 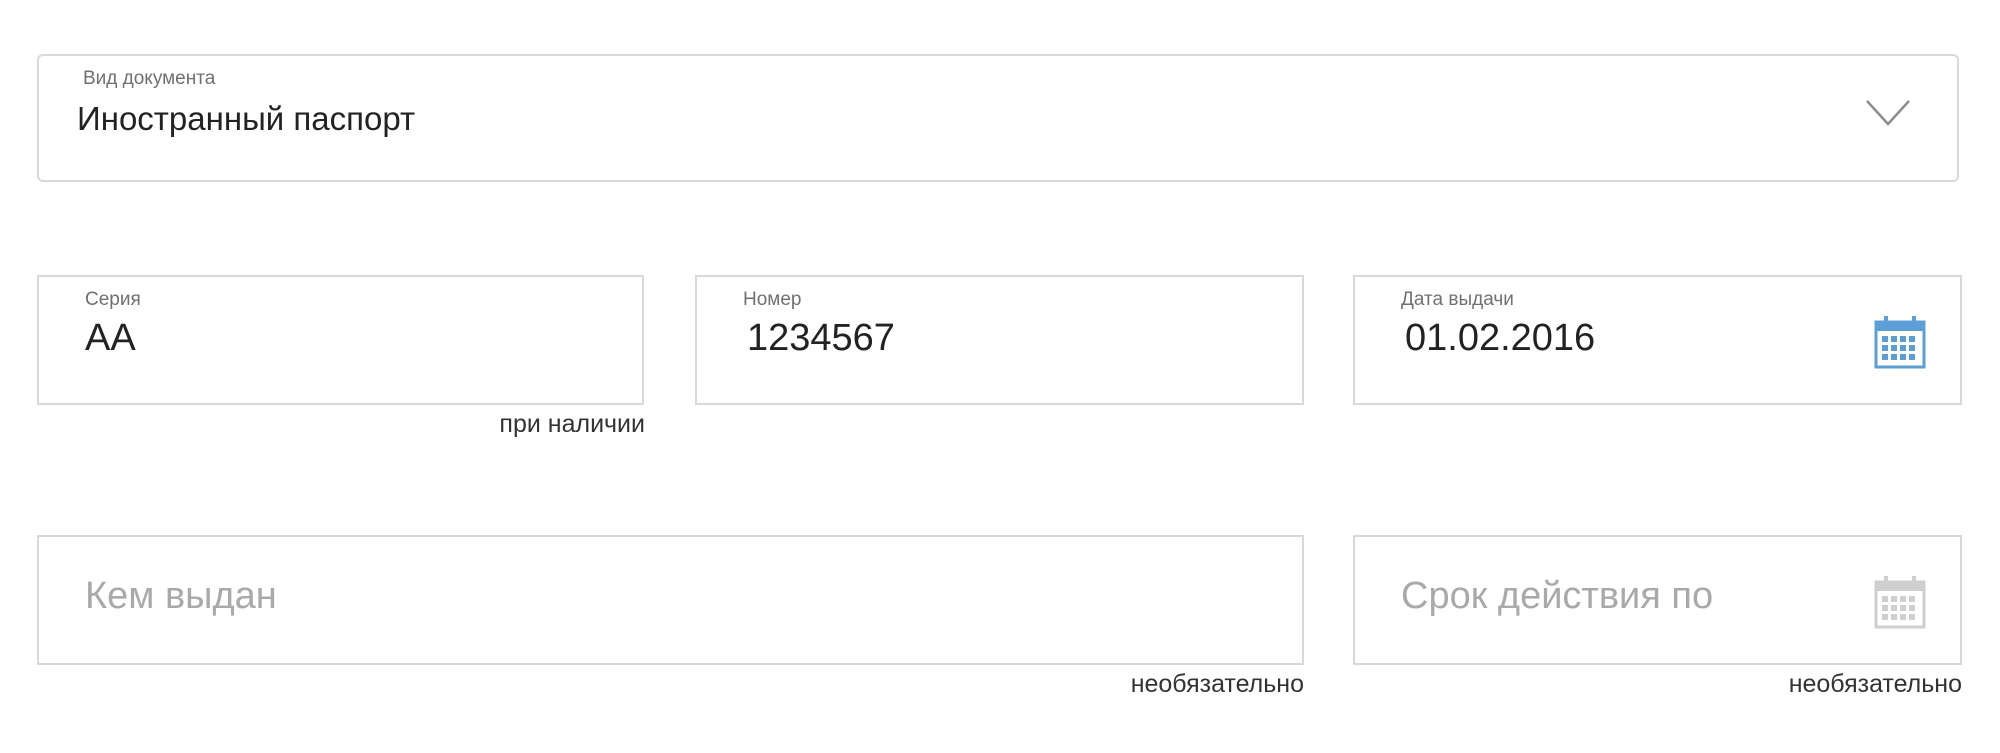 What do you see at coordinates (110, 338) in the screenshot?
I see `series-value: АА` at bounding box center [110, 338].